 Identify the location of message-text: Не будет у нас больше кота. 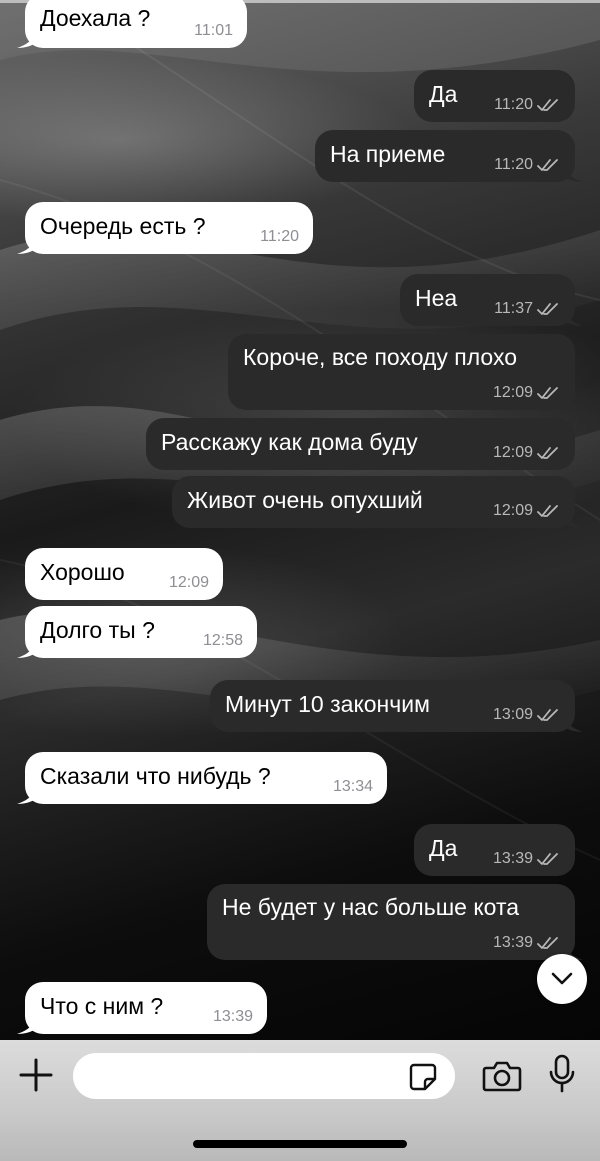
(371, 907).